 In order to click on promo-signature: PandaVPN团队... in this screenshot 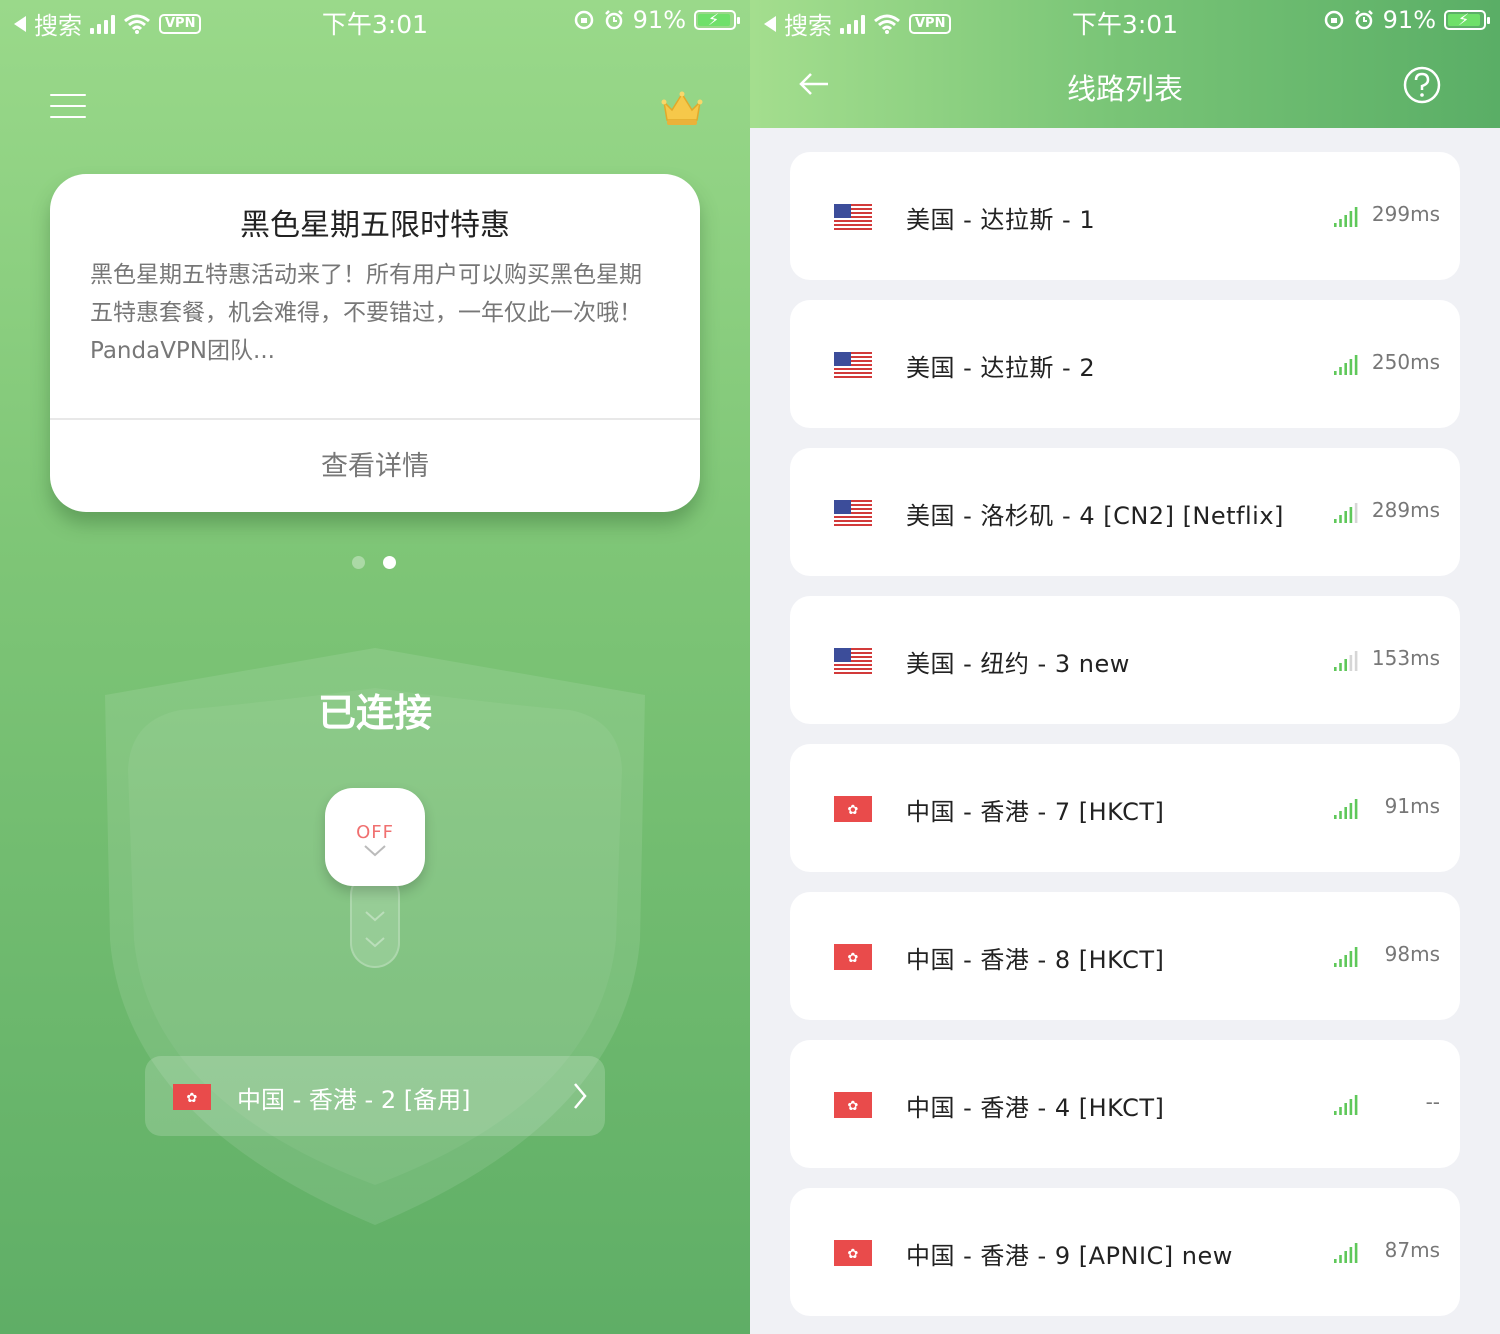, I will do `click(182, 351)`.